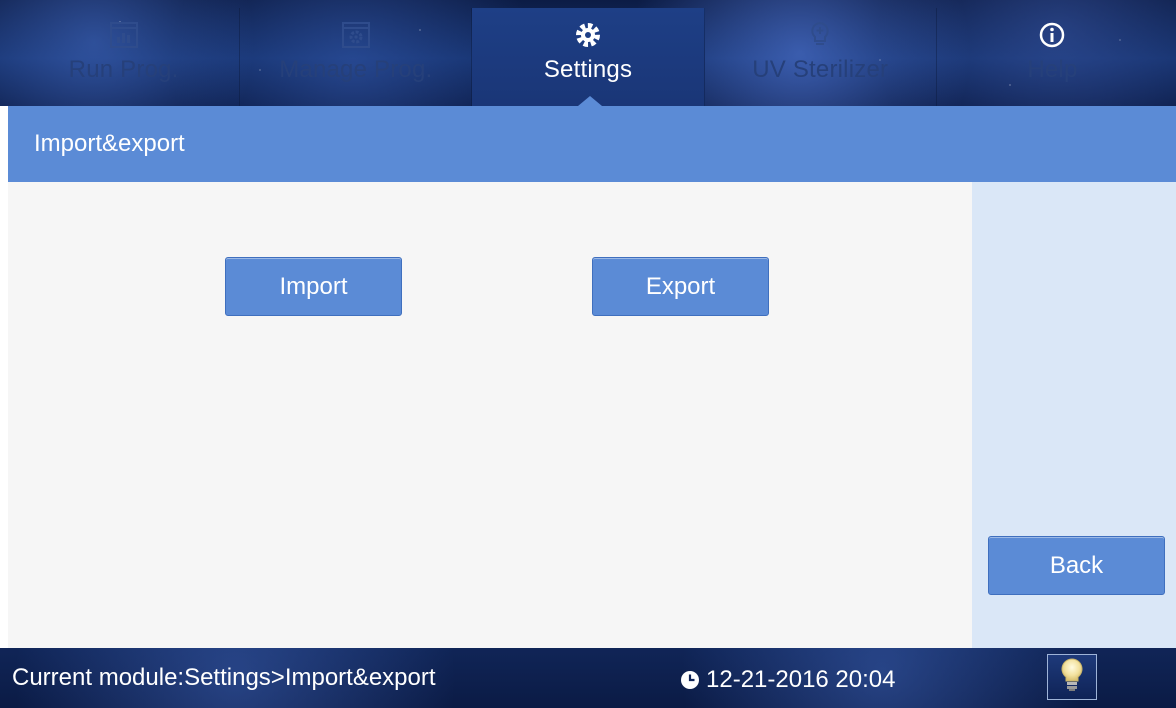 The height and width of the screenshot is (708, 1176). Describe the element at coordinates (313, 286) in the screenshot. I see `import-button: Import` at that location.